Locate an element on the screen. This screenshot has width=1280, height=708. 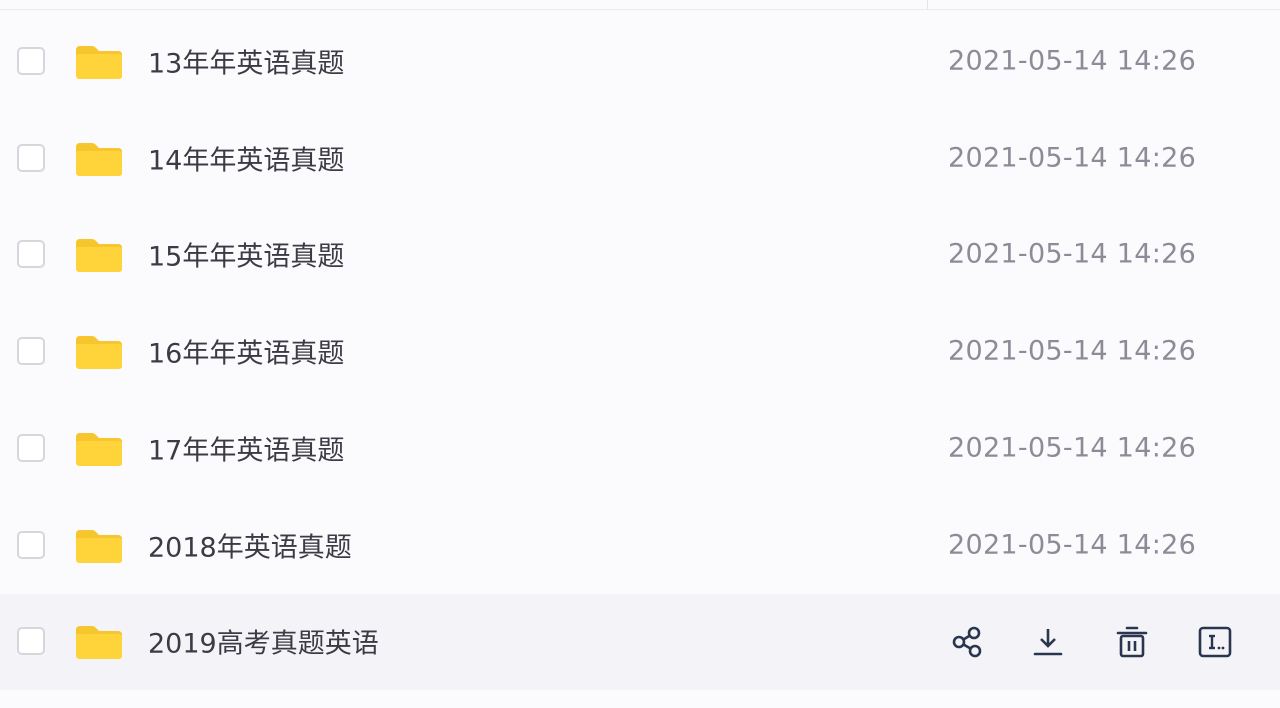
delete-icon is located at coordinates (1132, 642).